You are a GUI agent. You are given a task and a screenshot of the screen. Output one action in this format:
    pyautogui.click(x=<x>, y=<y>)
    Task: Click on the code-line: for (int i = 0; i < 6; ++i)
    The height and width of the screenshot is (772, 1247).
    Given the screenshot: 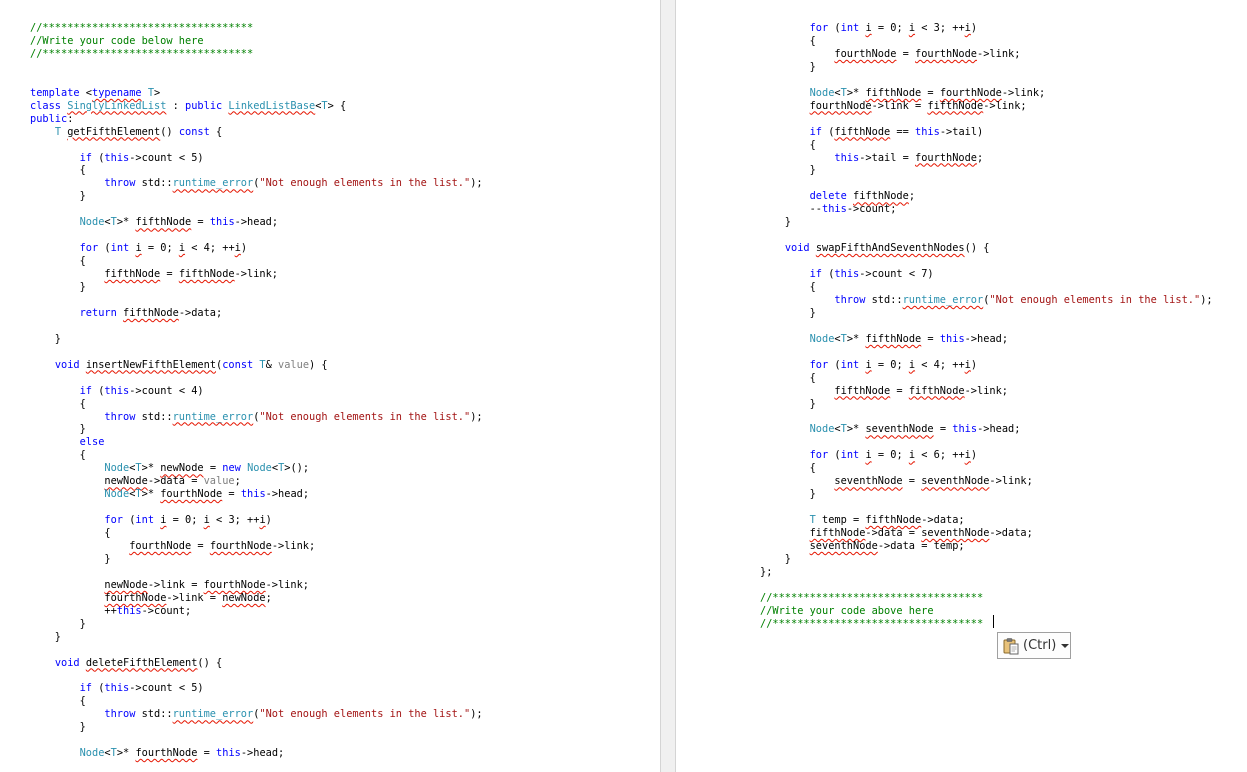 What is the action you would take?
    pyautogui.click(x=868, y=455)
    